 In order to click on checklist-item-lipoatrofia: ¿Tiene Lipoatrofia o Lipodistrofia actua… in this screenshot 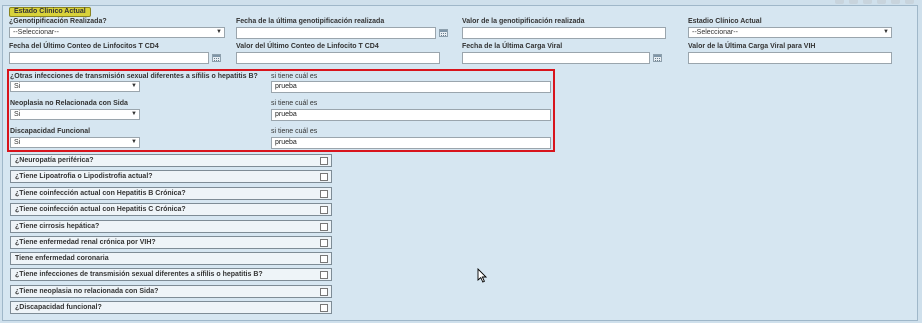, I will do `click(171, 176)`.